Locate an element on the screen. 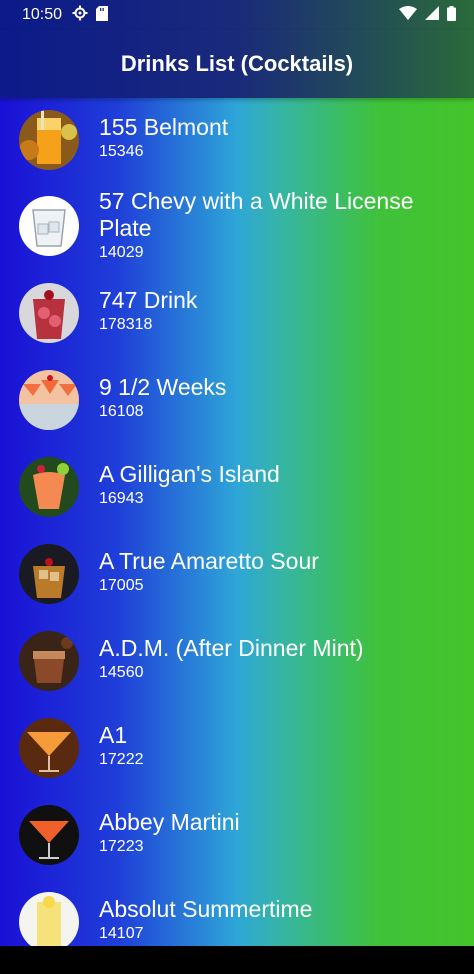 Image resolution: width=474 pixels, height=974 pixels. drink-list-item: A.D.M. (After Dinner Mint) 14560 is located at coordinates (237, 662).